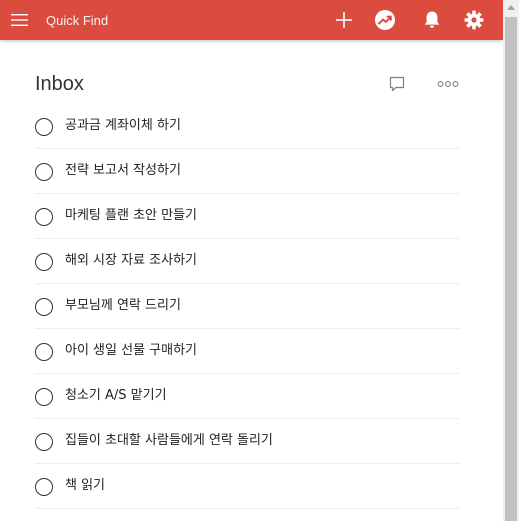 This screenshot has width=519, height=521. Describe the element at coordinates (186, 20) in the screenshot. I see `quick-find-input` at that location.